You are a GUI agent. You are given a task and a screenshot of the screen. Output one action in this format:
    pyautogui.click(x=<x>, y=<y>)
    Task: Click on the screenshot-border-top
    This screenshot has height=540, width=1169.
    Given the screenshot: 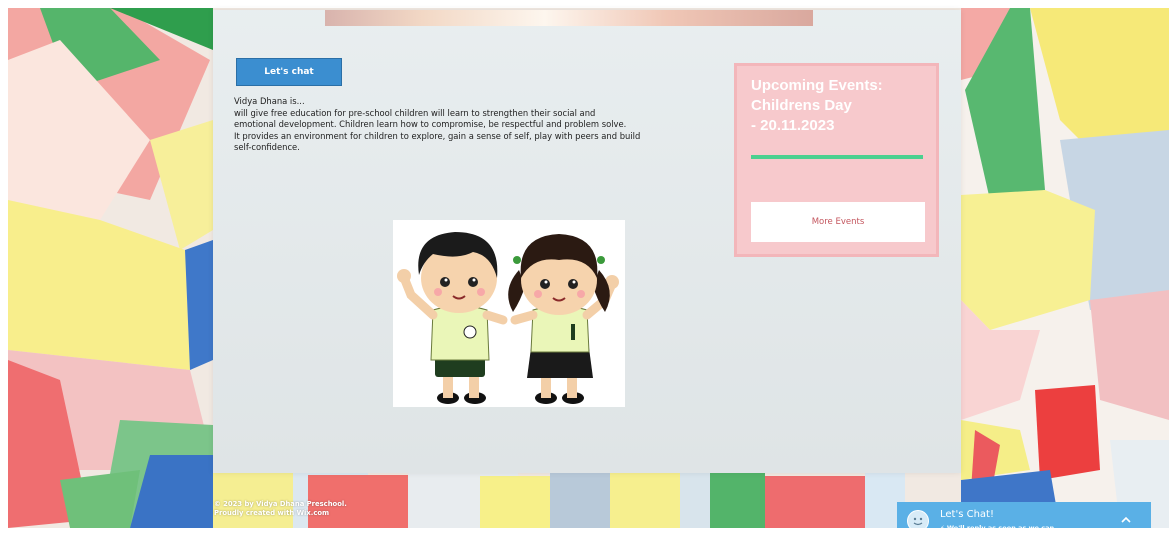 What is the action you would take?
    pyautogui.click(x=584, y=4)
    